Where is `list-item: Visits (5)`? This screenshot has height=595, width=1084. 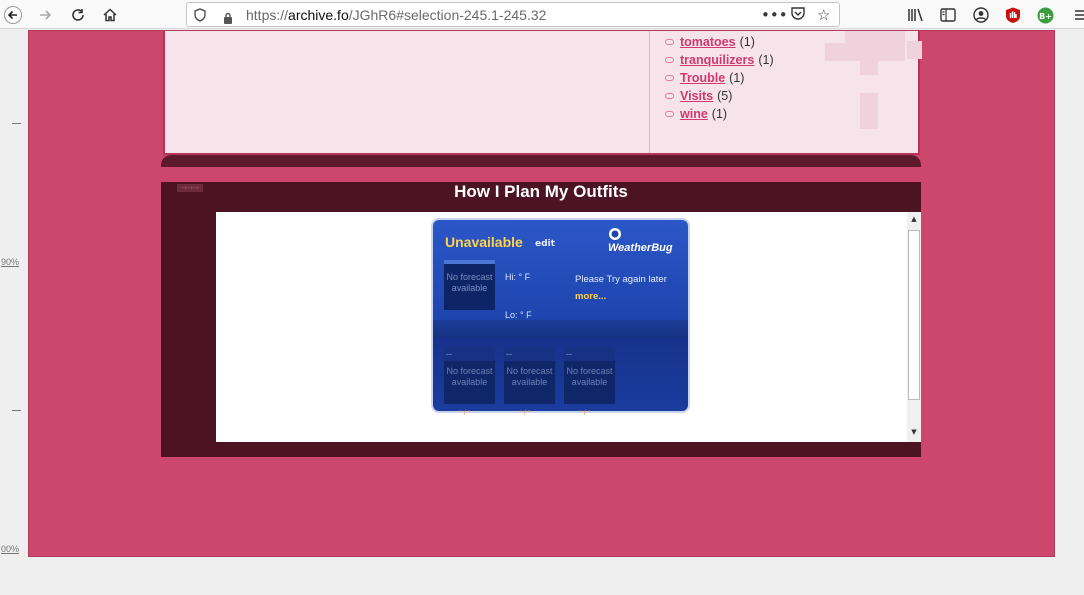 list-item: Visits (5) is located at coordinates (719, 96).